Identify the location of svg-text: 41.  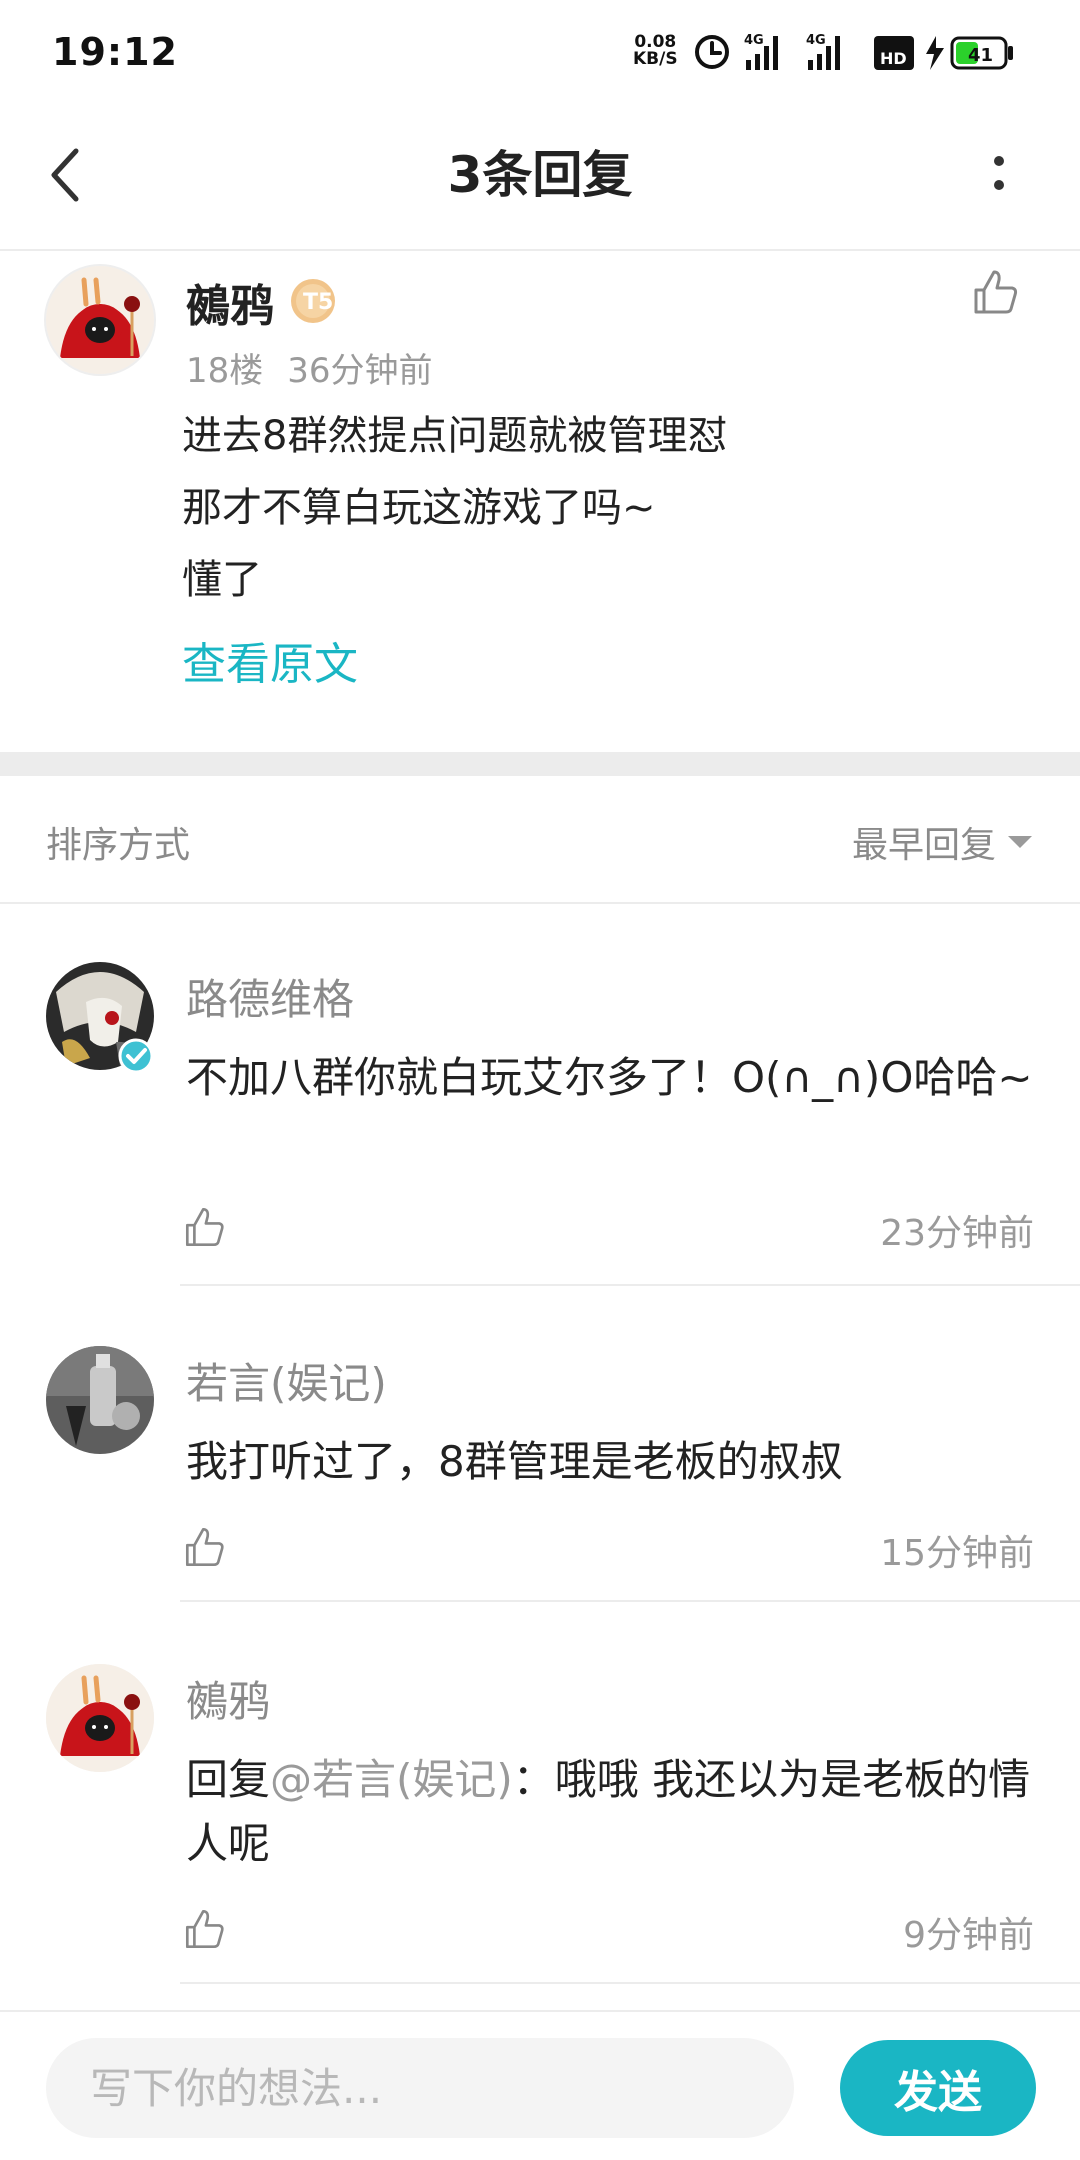
(980, 55).